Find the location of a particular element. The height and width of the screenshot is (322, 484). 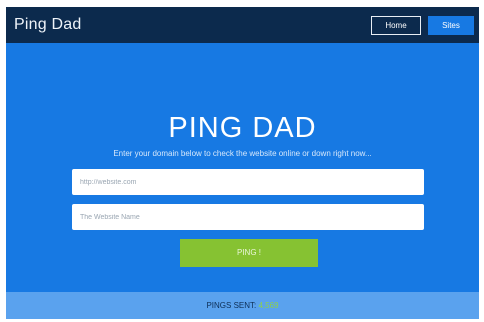

footer-stats: PINGS SENT: 4,569 is located at coordinates (242, 305).